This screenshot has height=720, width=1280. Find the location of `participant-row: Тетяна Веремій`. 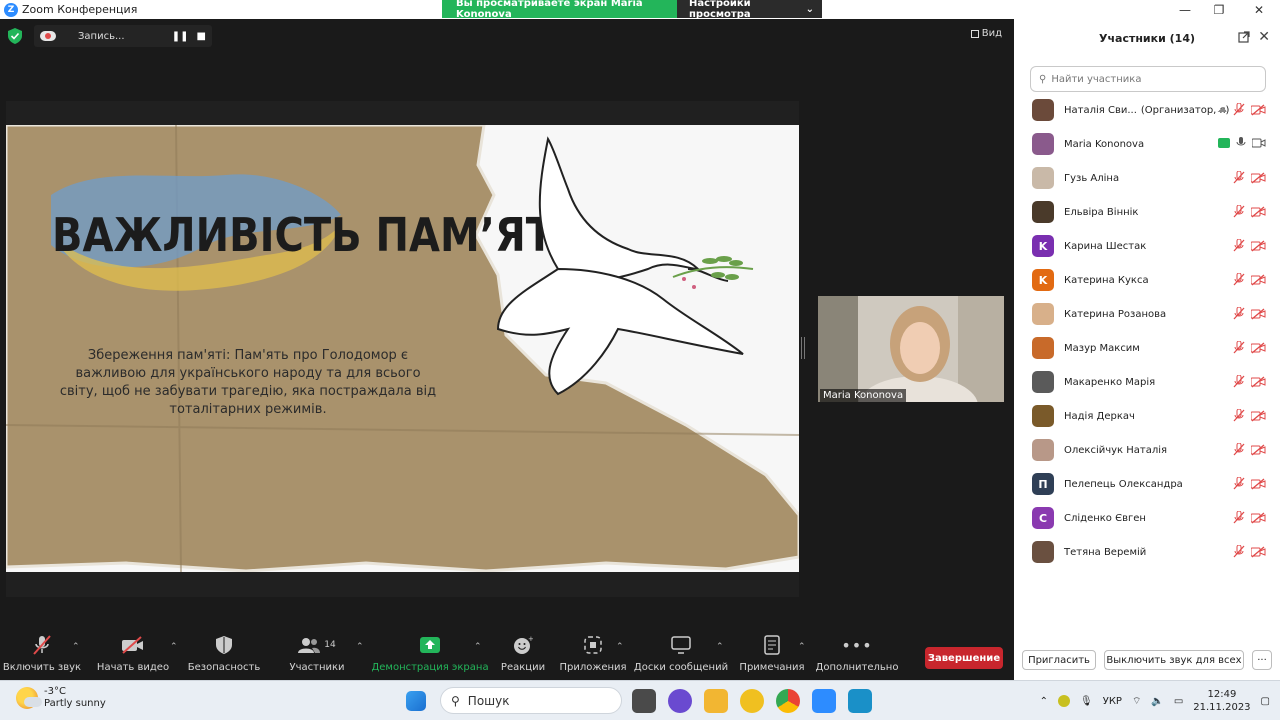

participant-row: Тетяна Веремій is located at coordinates (1147, 552).